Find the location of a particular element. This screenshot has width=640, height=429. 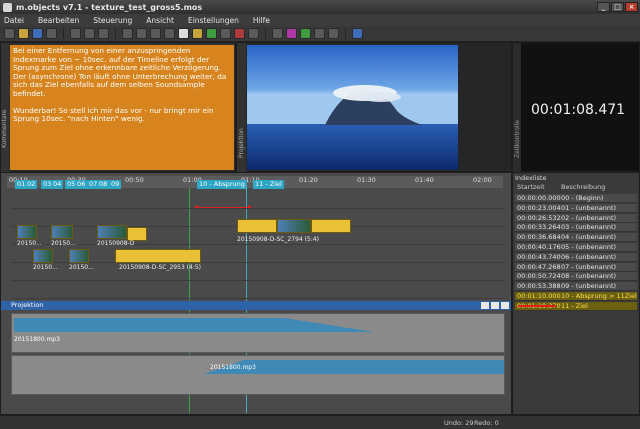

audio-track-1: 20151800.mp3 is located at coordinates (258, 333).